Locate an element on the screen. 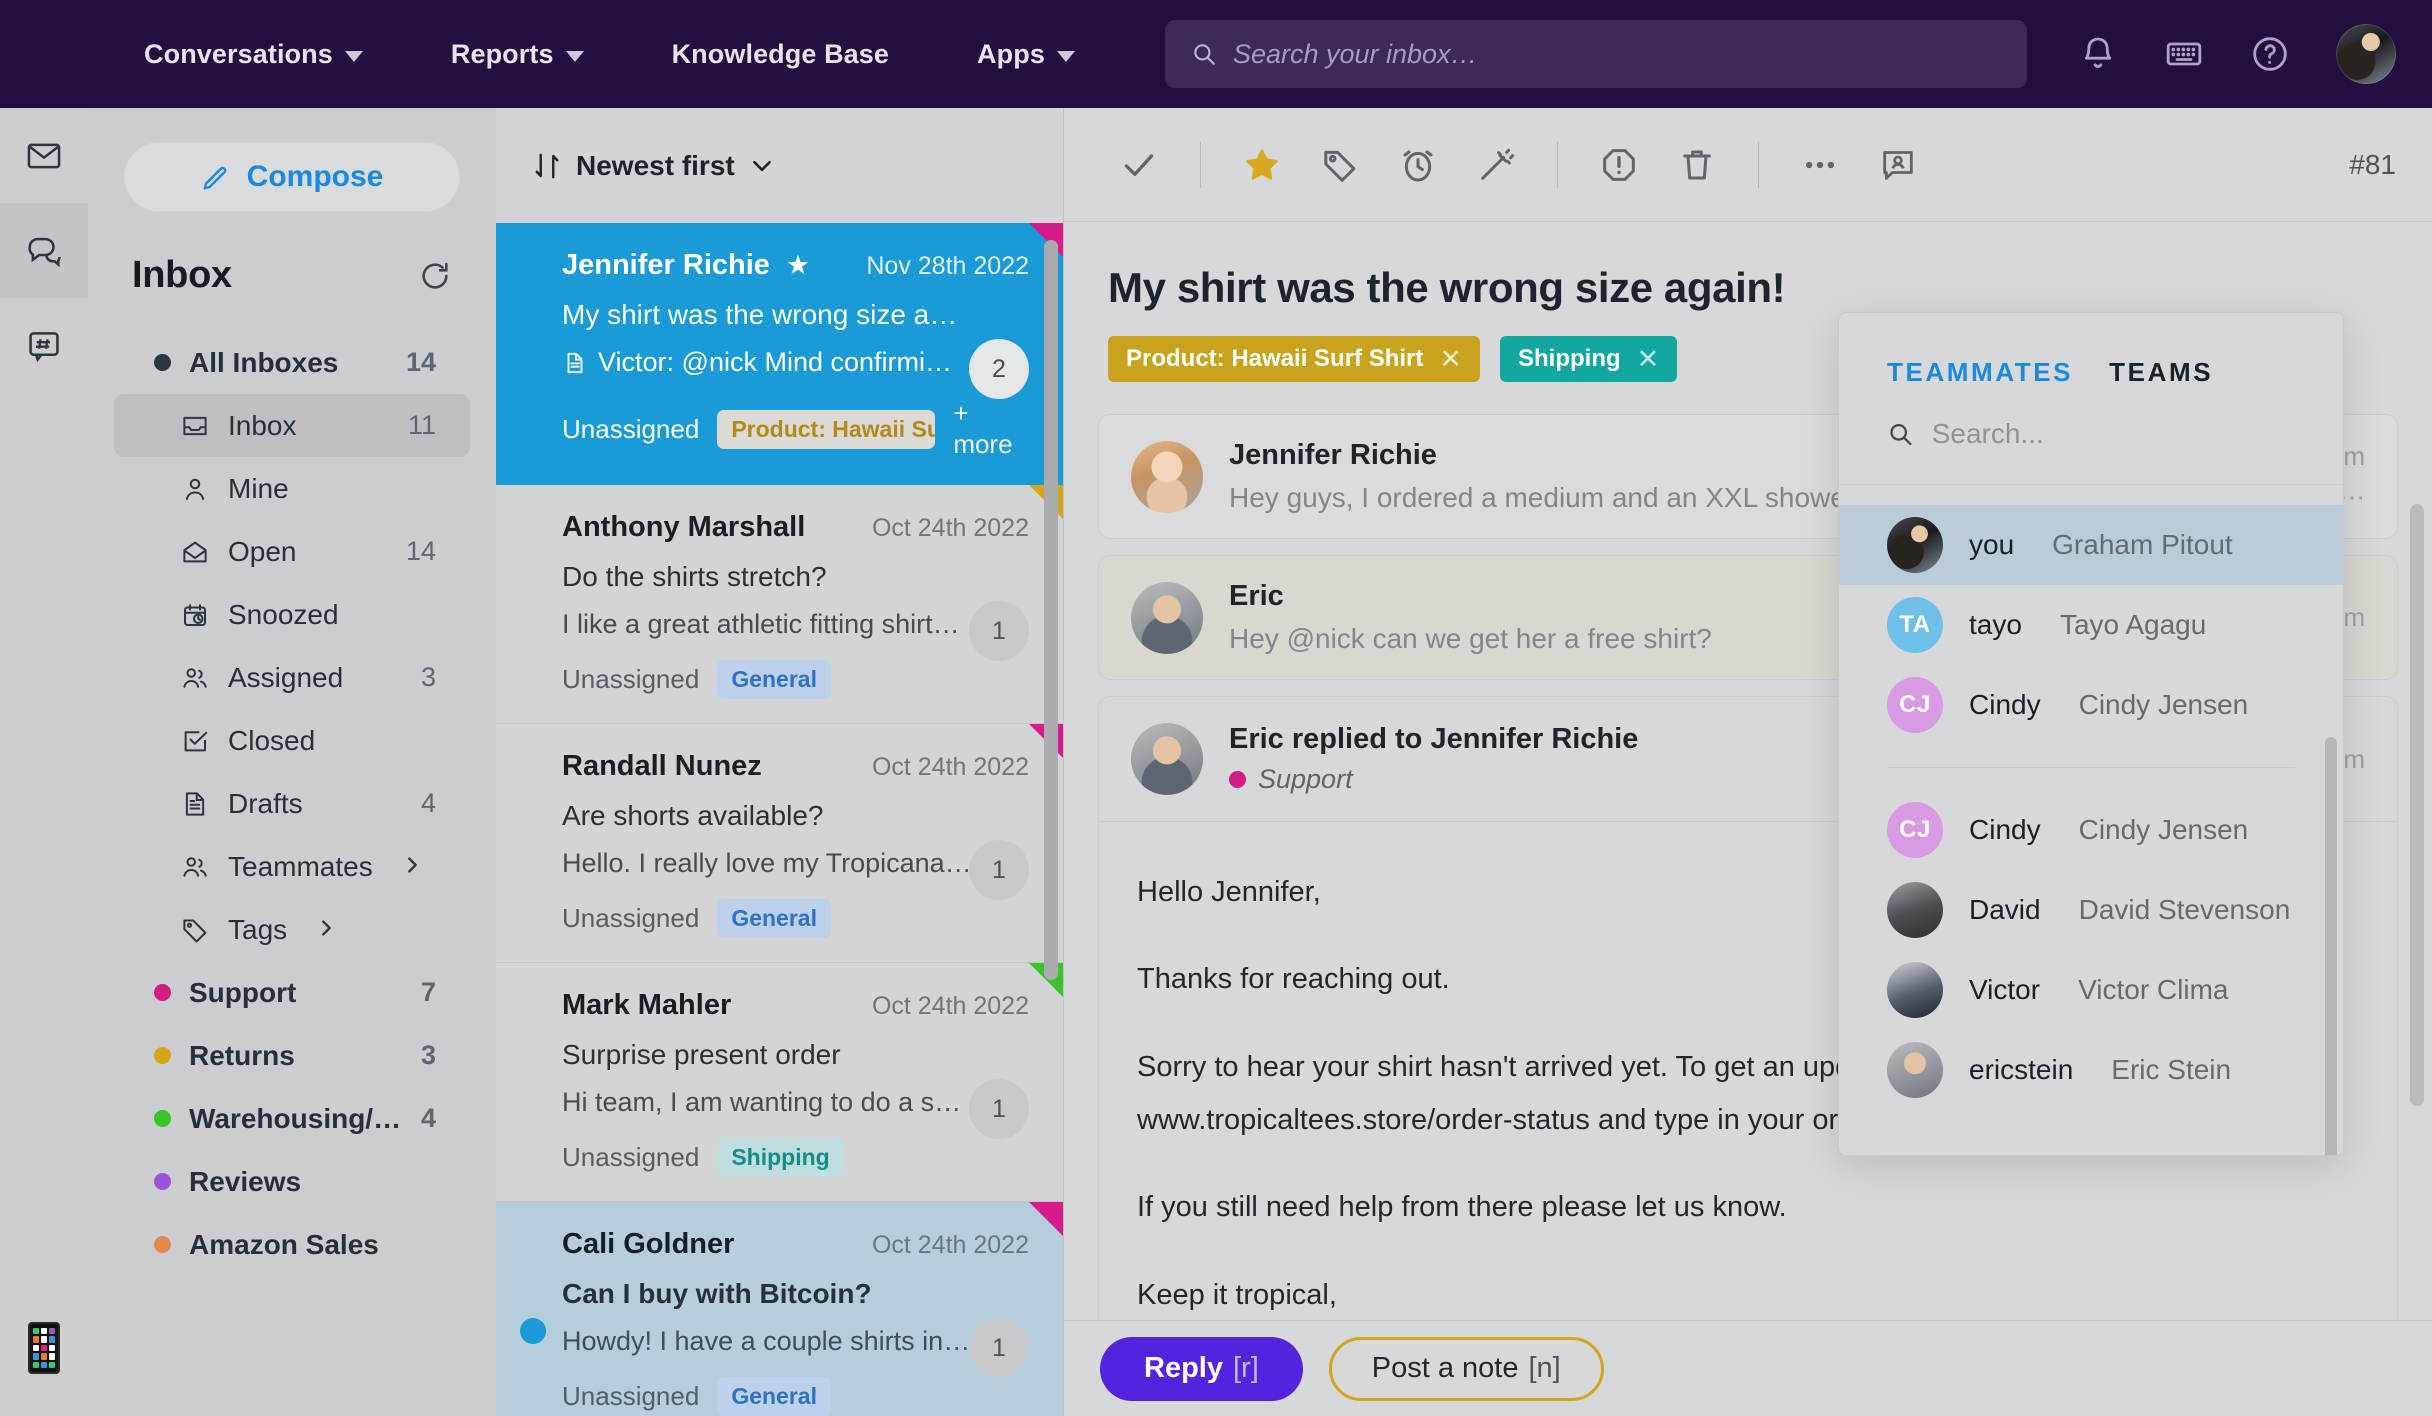 Image resolution: width=2432 pixels, height=1416 pixels. sidebar-item-assigned: Assigned 3 is located at coordinates (292, 677).